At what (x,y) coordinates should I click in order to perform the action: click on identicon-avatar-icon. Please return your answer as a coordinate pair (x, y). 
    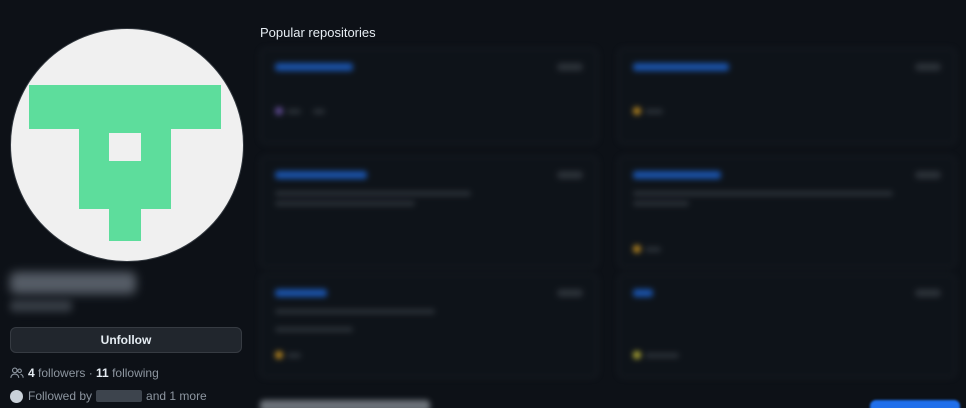
    Looking at the image, I should click on (125, 163).